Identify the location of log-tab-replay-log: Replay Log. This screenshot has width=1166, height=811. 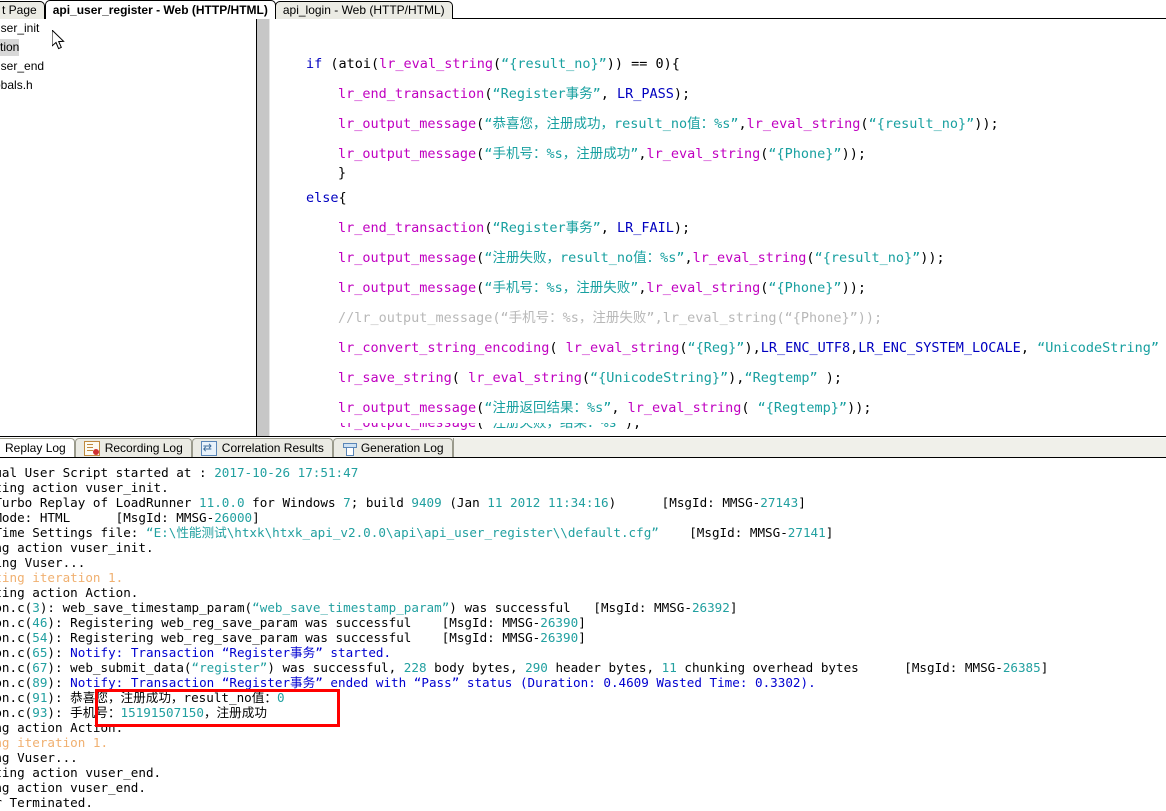
(37, 447).